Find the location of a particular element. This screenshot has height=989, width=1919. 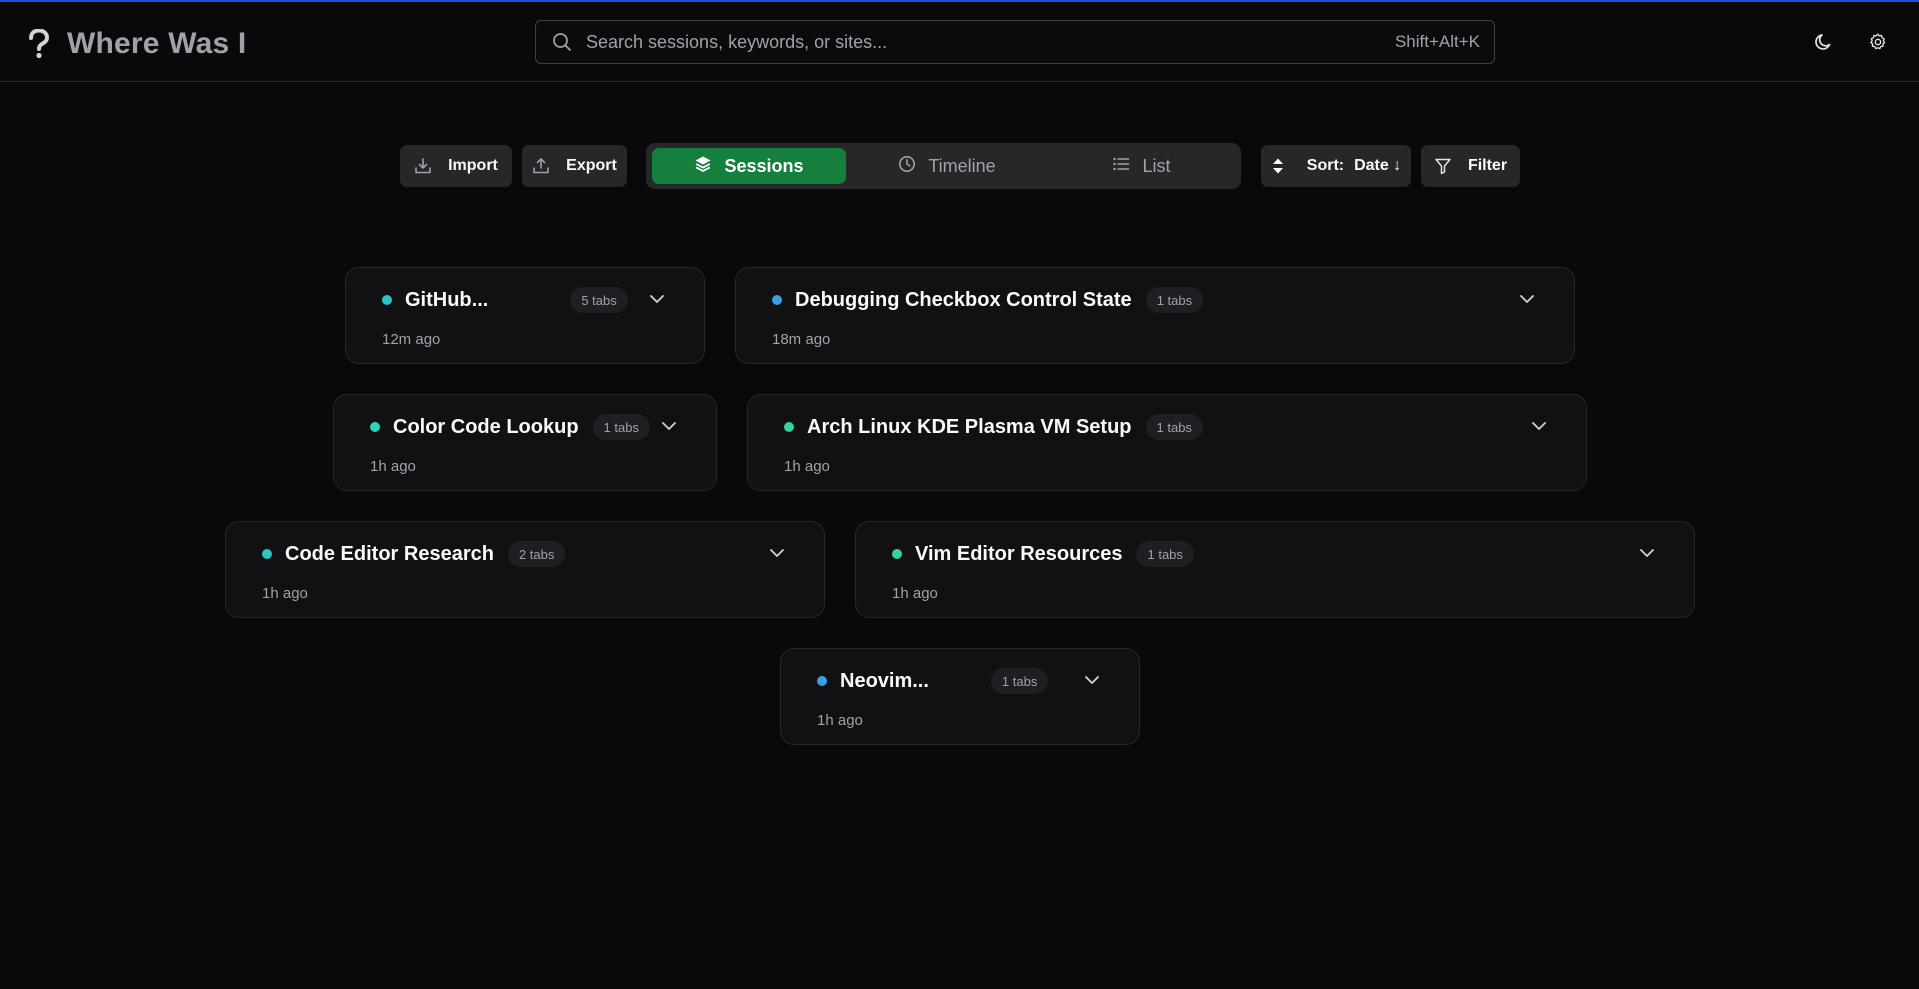

search-icon is located at coordinates (562, 42).